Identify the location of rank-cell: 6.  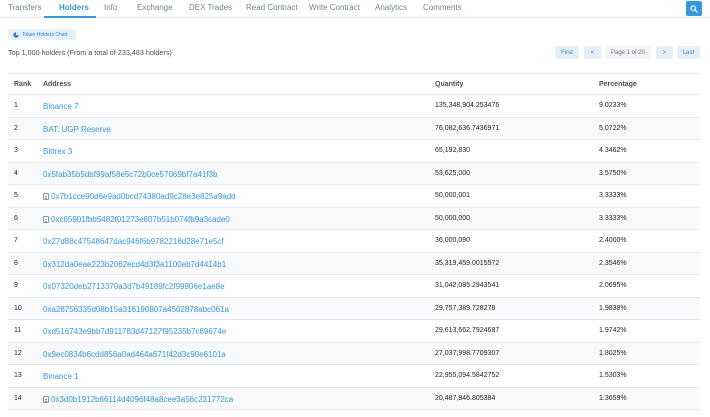
(16, 218).